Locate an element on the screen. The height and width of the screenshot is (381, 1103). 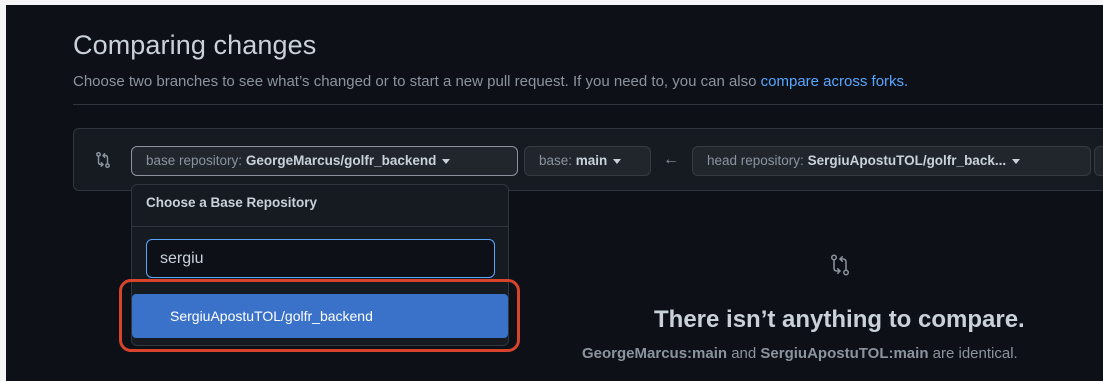
arrow-left-icon: ← is located at coordinates (671, 159).